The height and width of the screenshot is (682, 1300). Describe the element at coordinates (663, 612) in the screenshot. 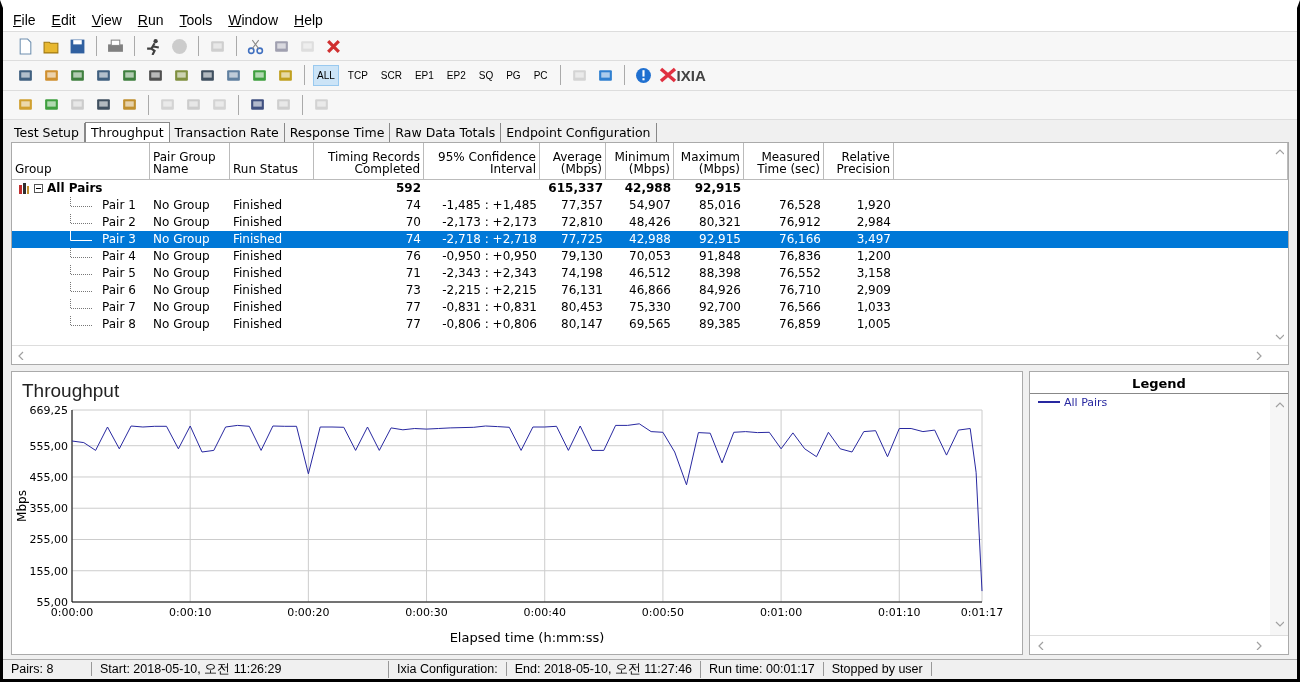

I see `x-tick-label: 0:00:50` at that location.